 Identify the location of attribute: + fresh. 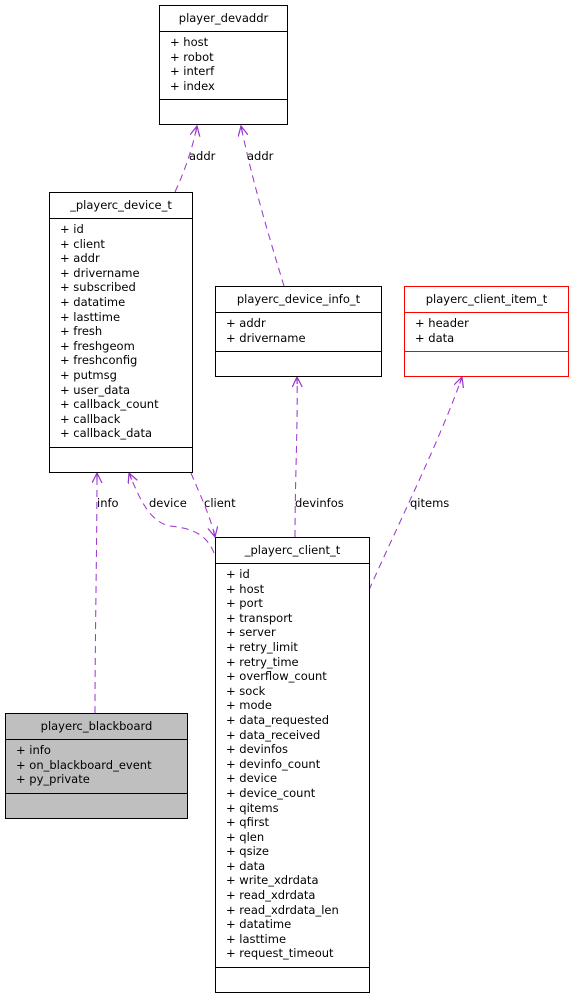
(81, 331).